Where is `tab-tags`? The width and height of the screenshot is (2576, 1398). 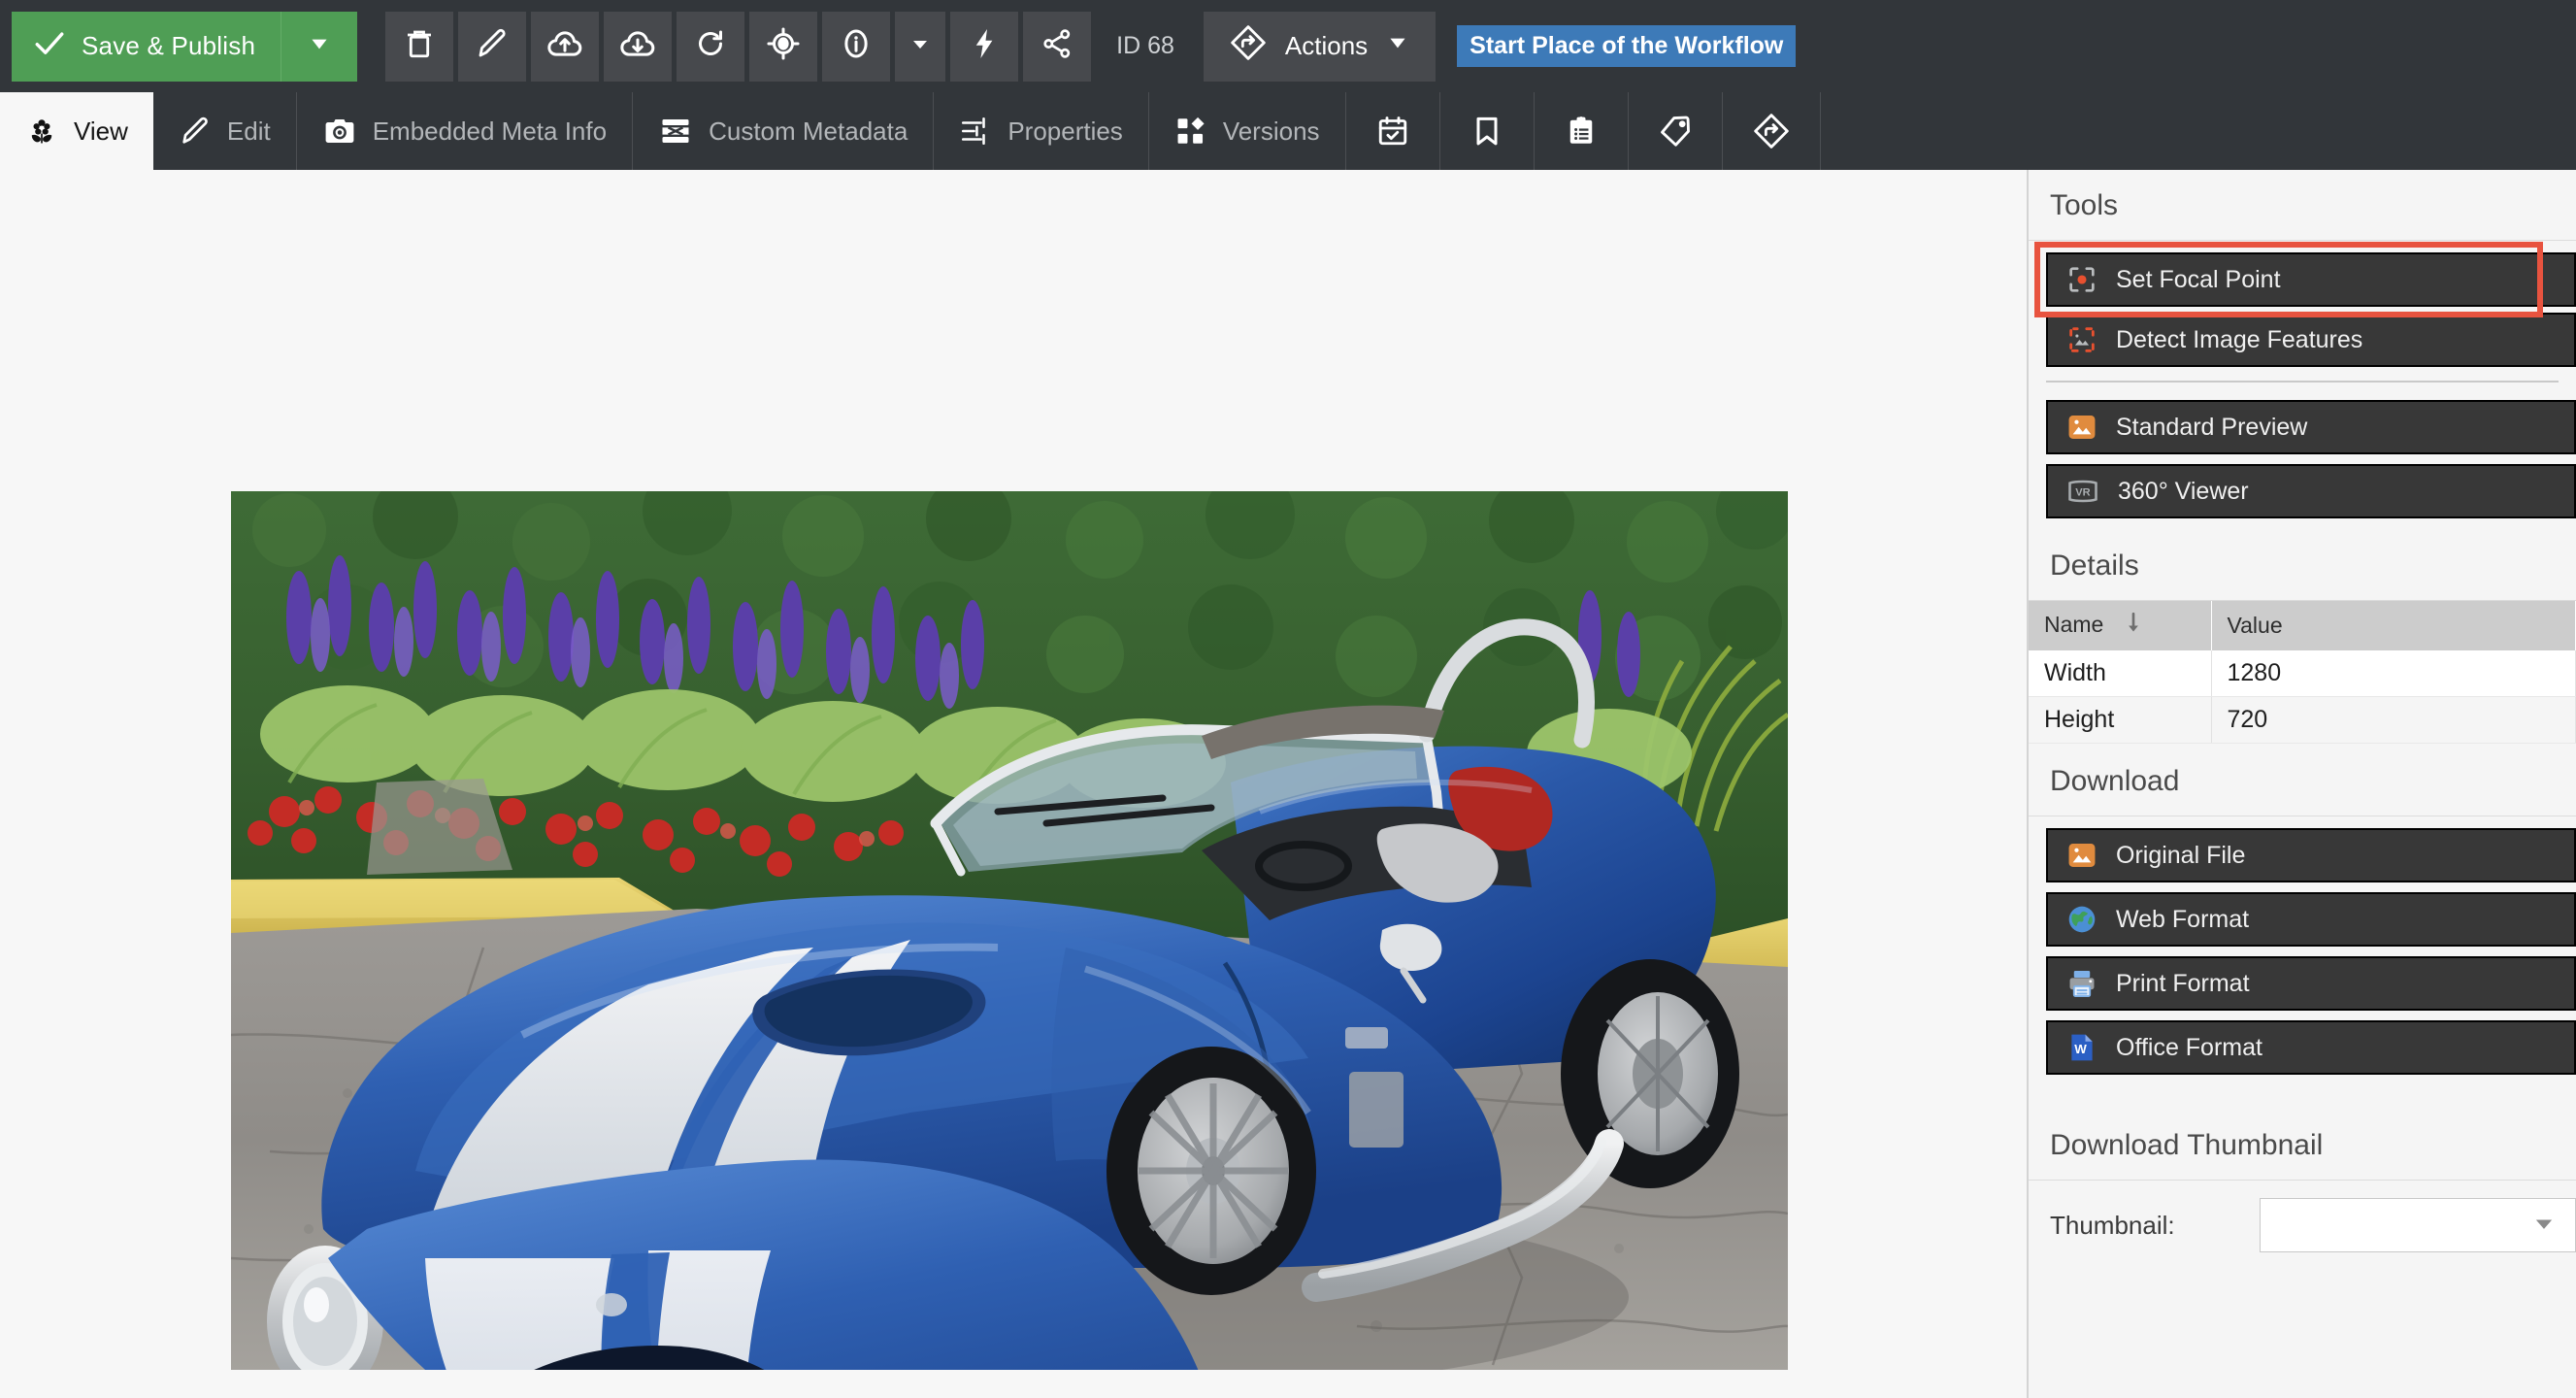 tab-tags is located at coordinates (1676, 131).